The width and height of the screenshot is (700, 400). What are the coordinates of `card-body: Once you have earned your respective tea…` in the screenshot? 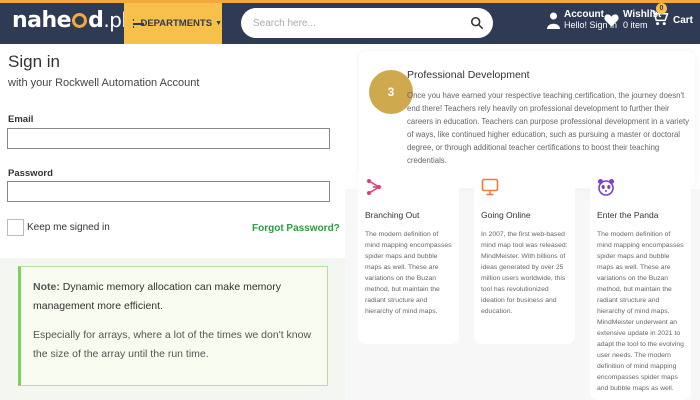 It's located at (548, 128).